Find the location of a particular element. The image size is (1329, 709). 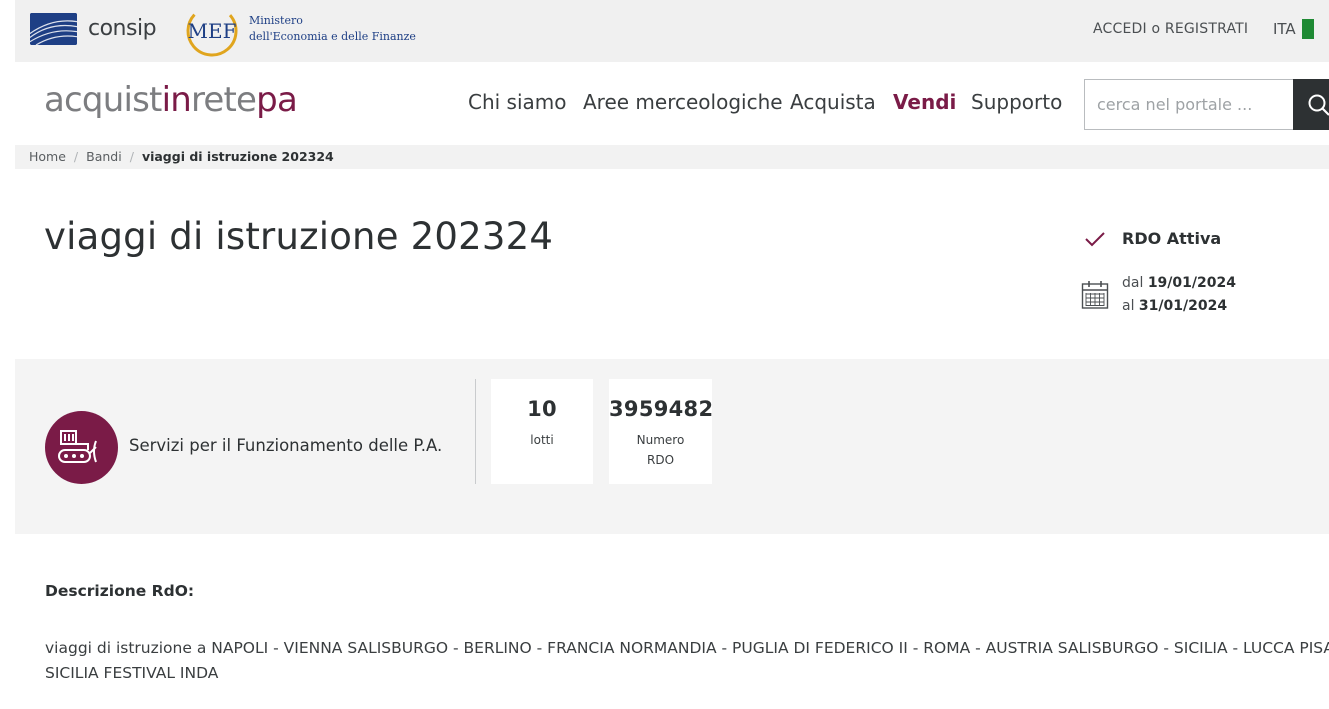

search-input is located at coordinates (1189, 104).